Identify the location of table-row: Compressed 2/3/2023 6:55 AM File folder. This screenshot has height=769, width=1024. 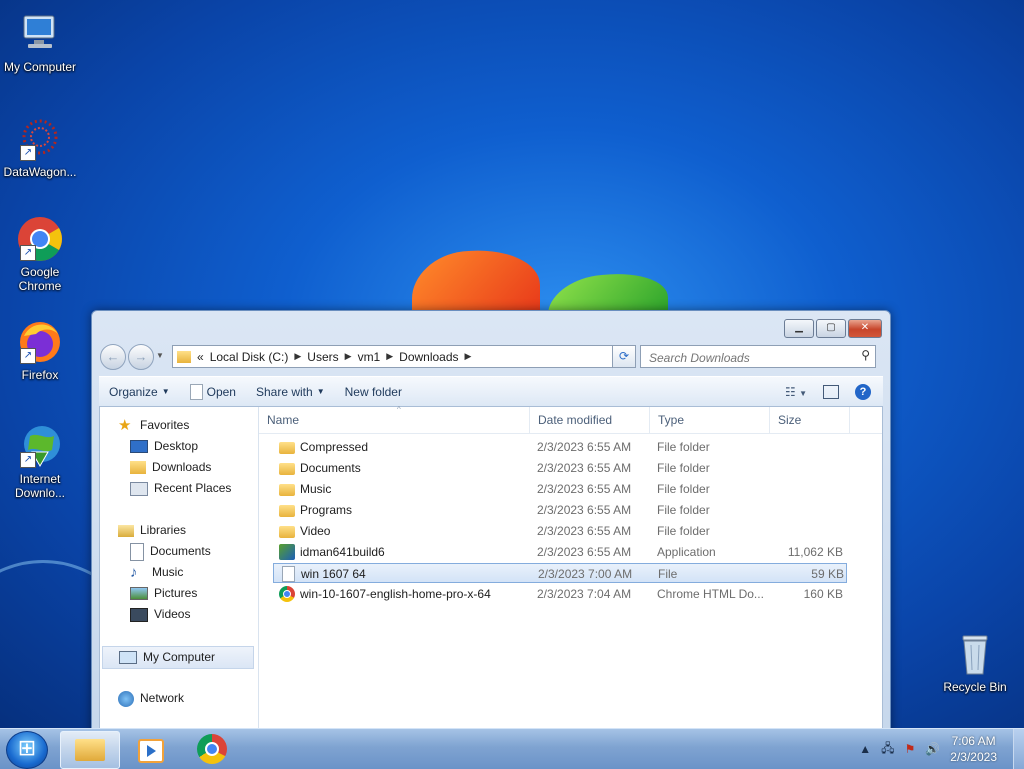
(560, 447).